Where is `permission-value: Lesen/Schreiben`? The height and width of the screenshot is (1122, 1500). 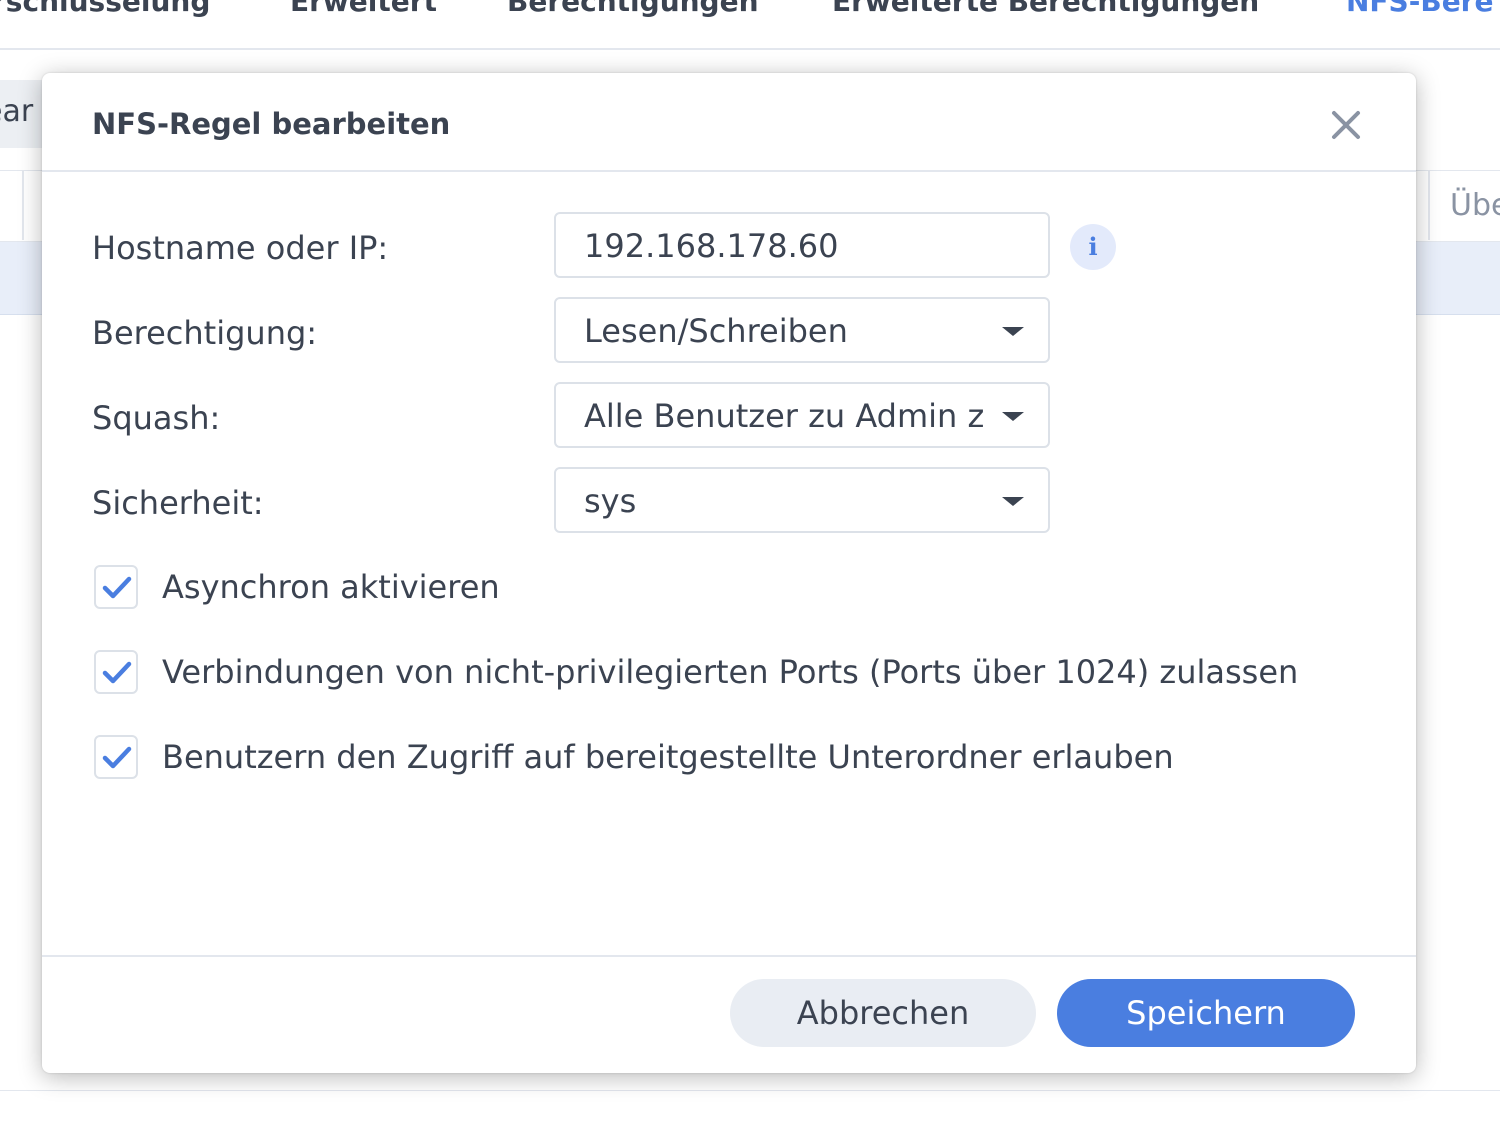
permission-value: Lesen/Schreiben is located at coordinates (716, 331).